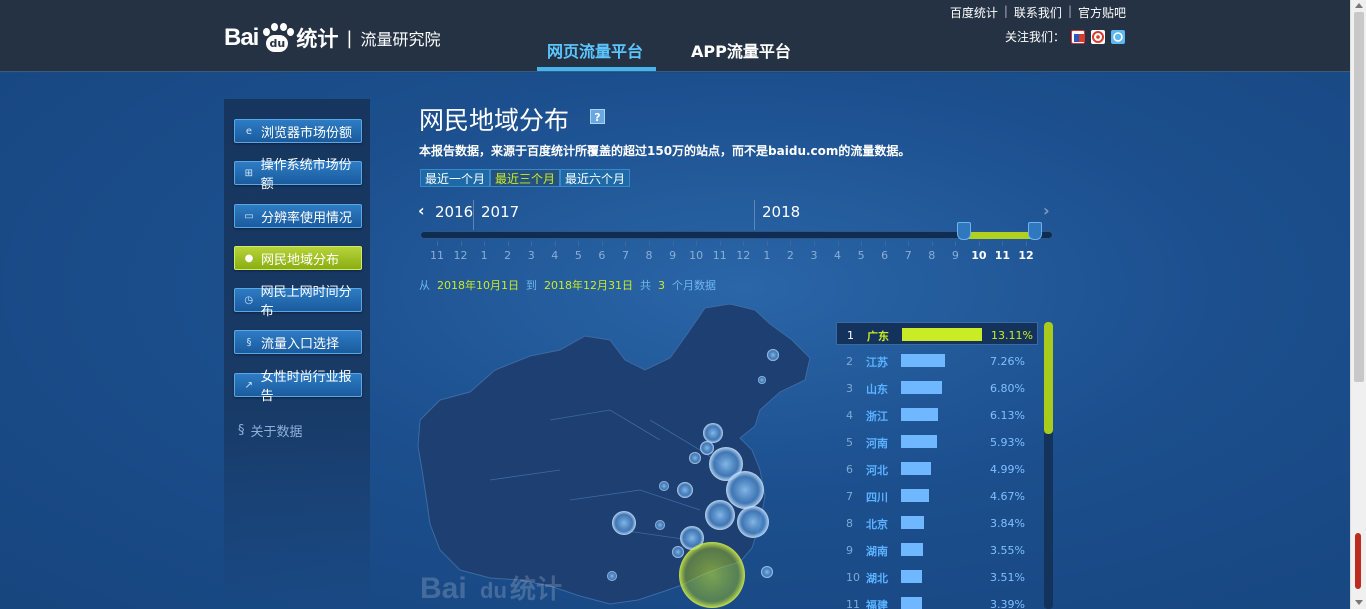 This screenshot has width=1366, height=609. Describe the element at coordinates (298, 342) in the screenshot. I see `sidebar-item-traffic-entry: § 流量入口选择` at that location.